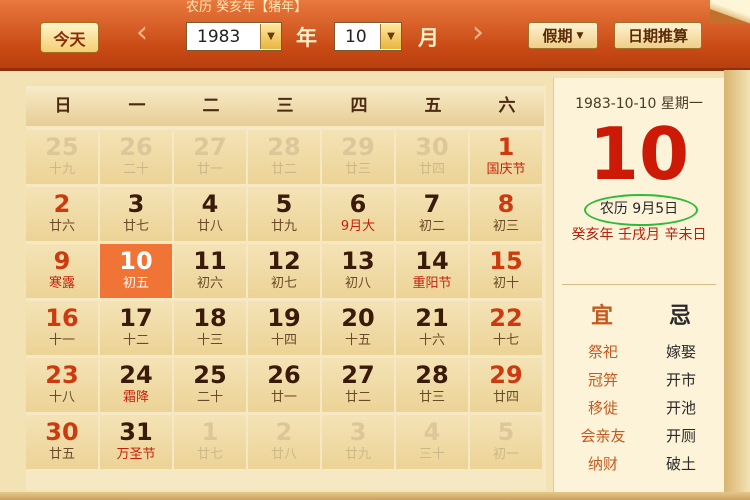 This screenshot has width=750, height=500. I want to click on avoid-item: 开市, so click(680, 380).